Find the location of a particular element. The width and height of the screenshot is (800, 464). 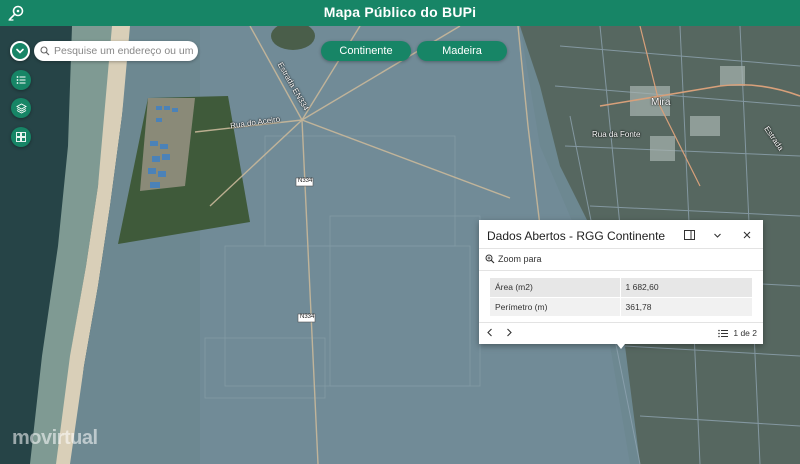

search-icon is located at coordinates (45, 51).